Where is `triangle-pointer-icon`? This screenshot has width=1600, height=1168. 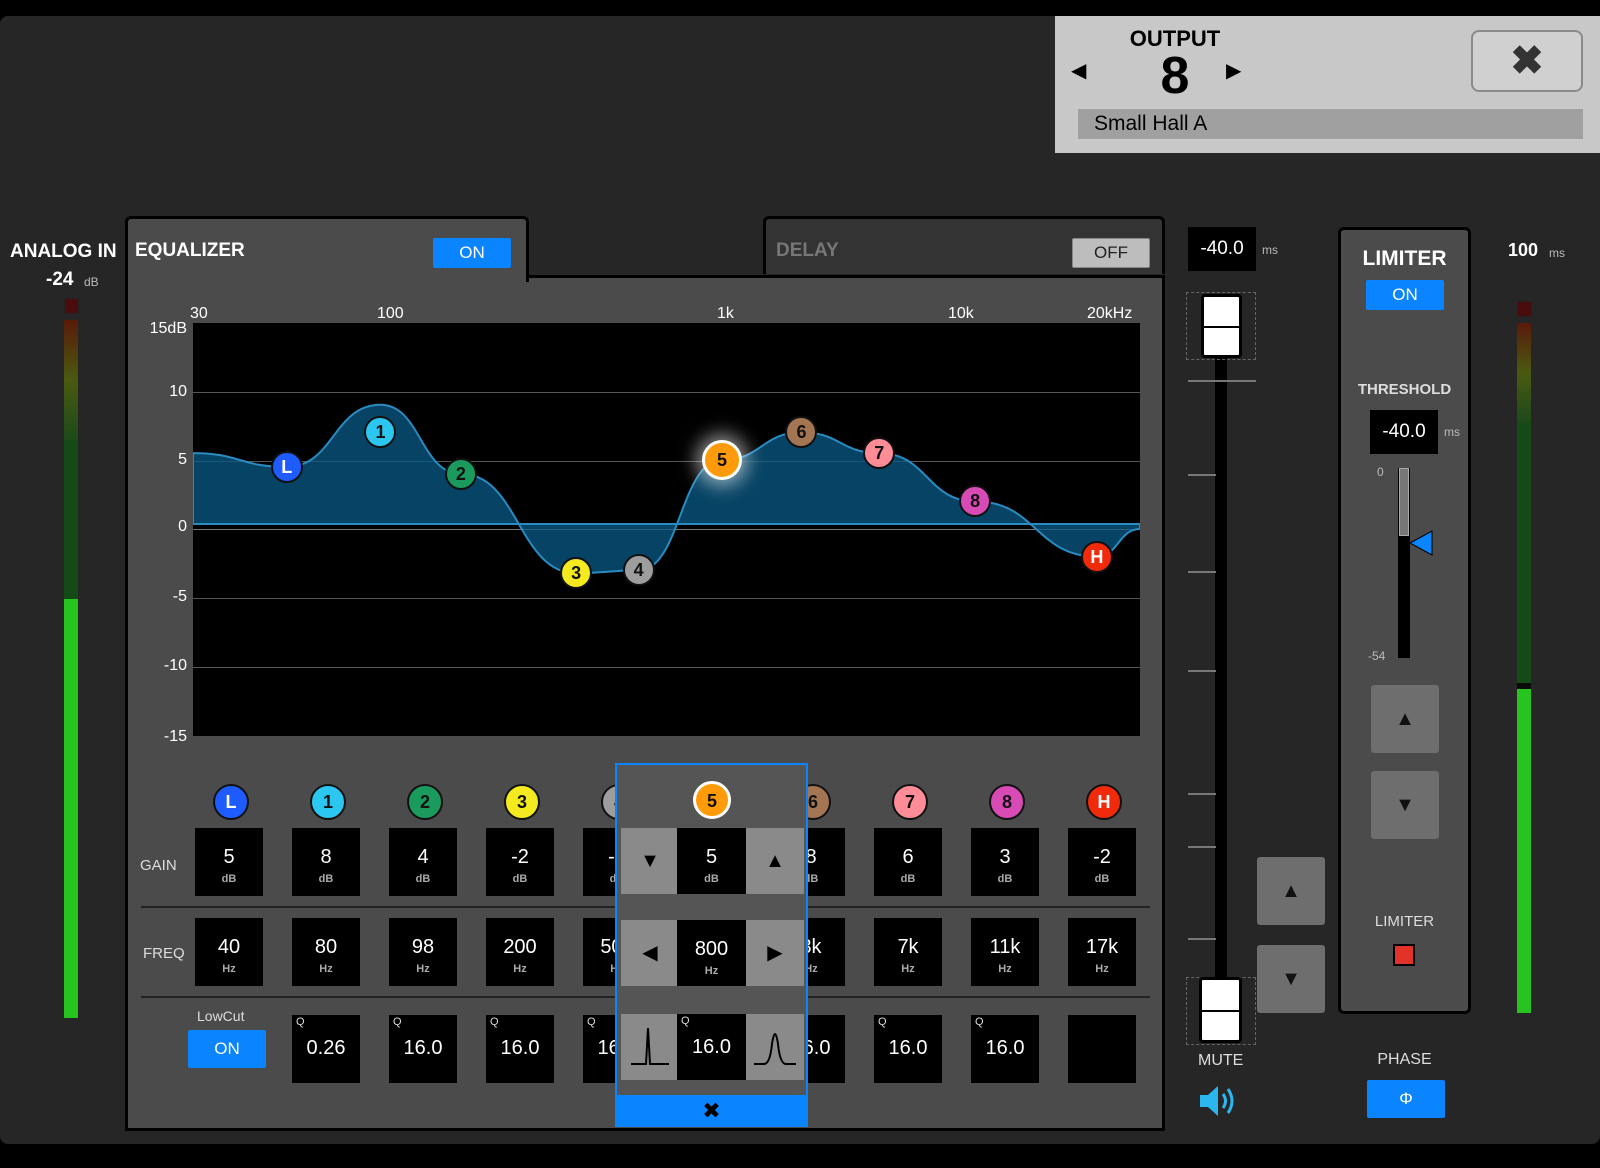 triangle-pointer-icon is located at coordinates (1420, 543).